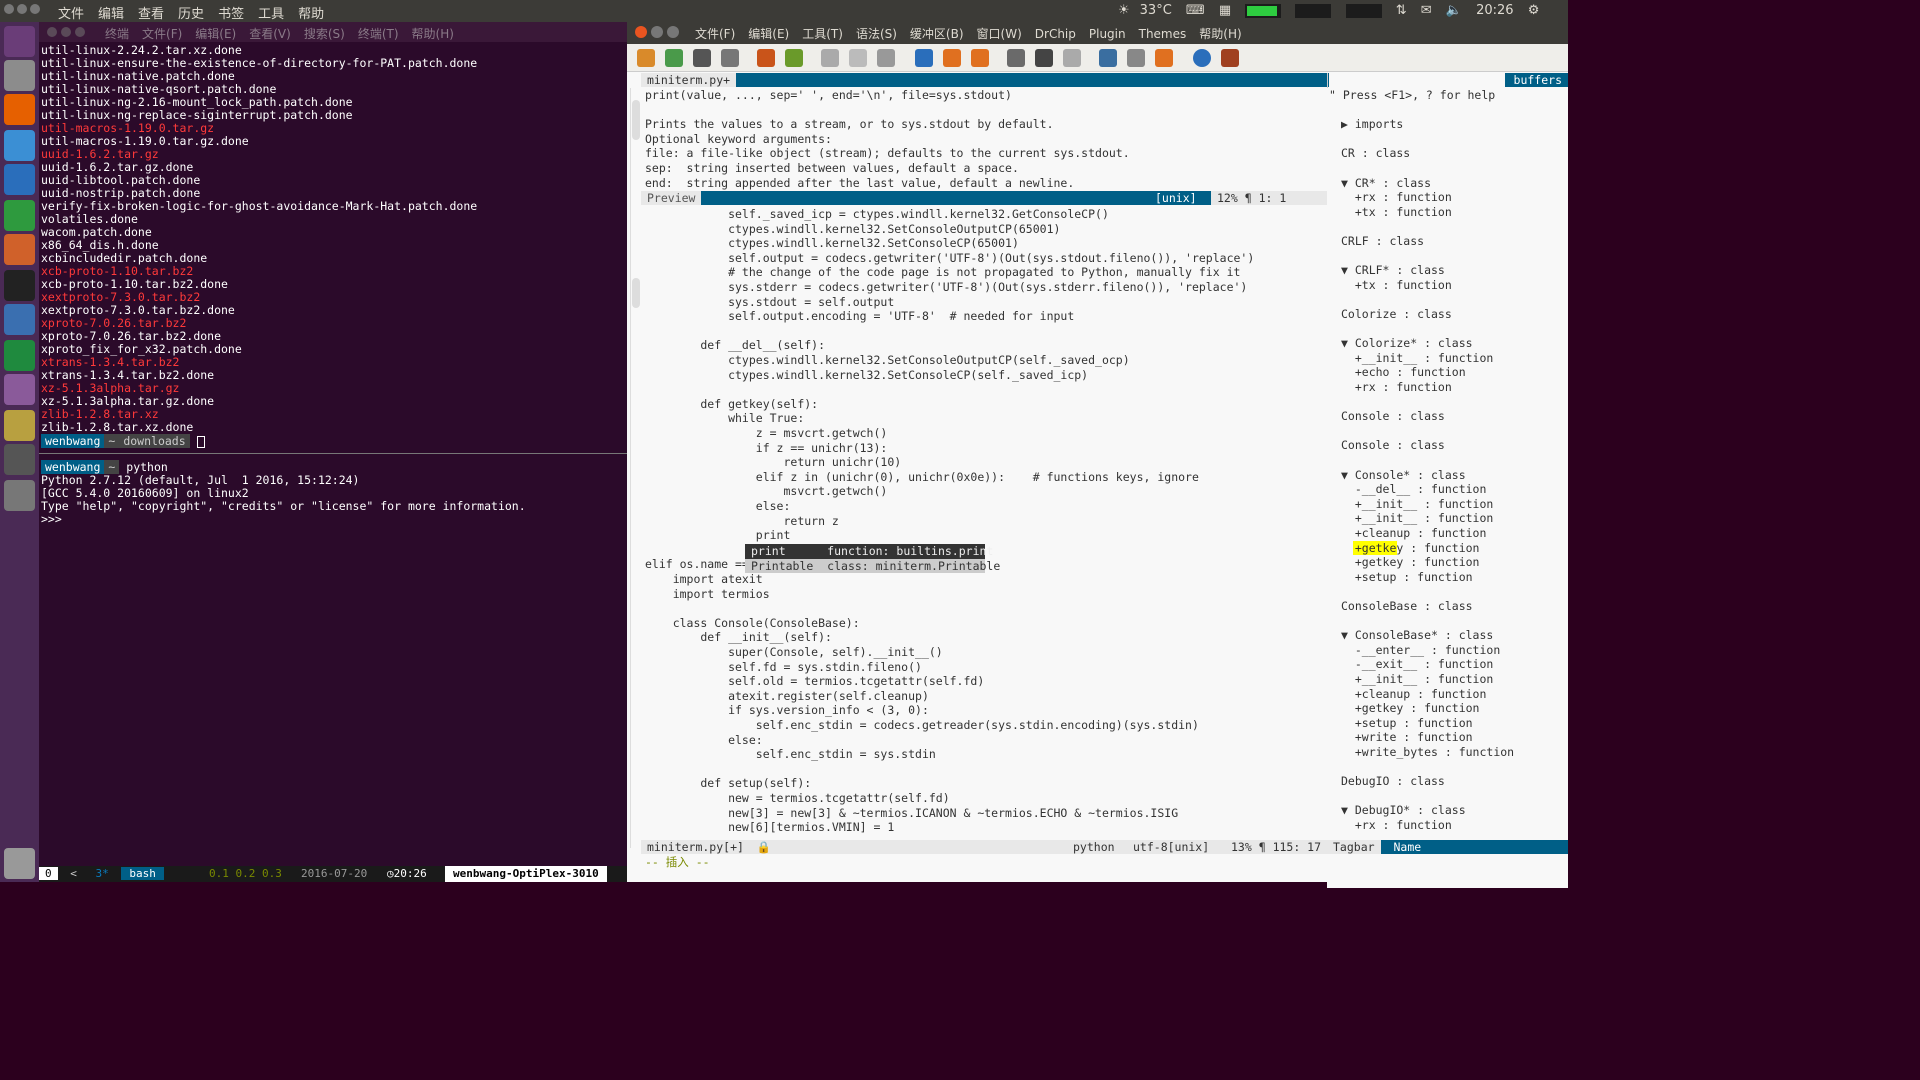 The height and width of the screenshot is (1080, 1920). Describe the element at coordinates (822, 34) in the screenshot. I see `gvim-menu-item: 工具(T)` at that location.